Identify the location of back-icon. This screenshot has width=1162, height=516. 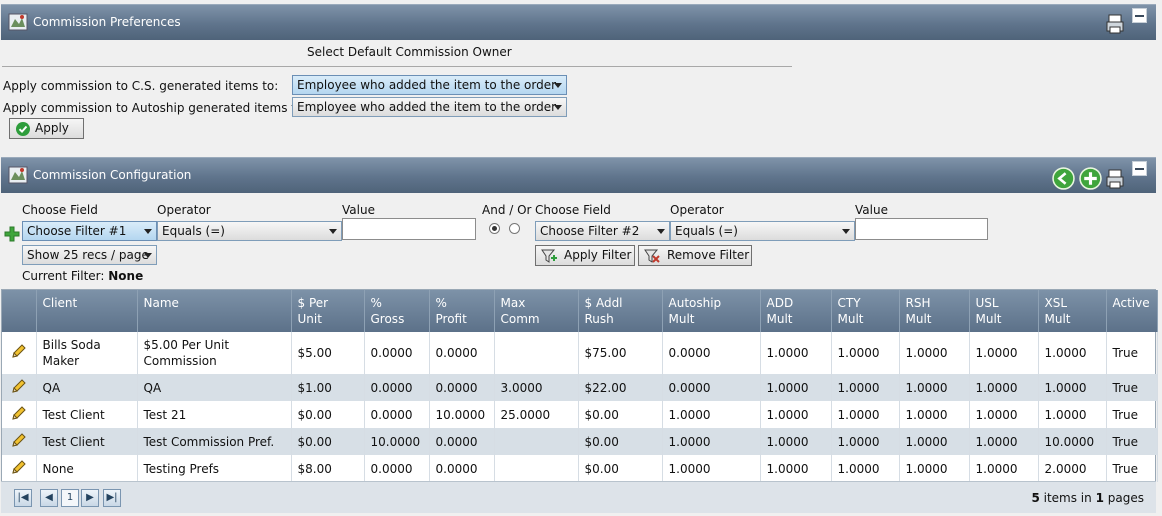
(1063, 178).